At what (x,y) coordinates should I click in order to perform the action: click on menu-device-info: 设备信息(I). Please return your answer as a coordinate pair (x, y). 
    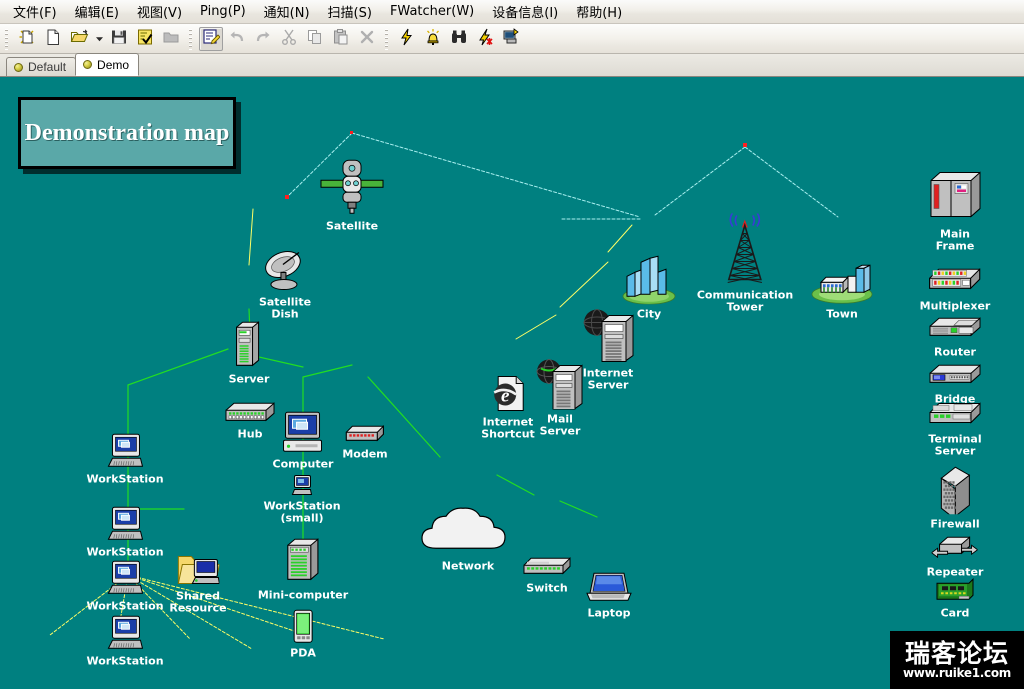
    Looking at the image, I should click on (525, 12).